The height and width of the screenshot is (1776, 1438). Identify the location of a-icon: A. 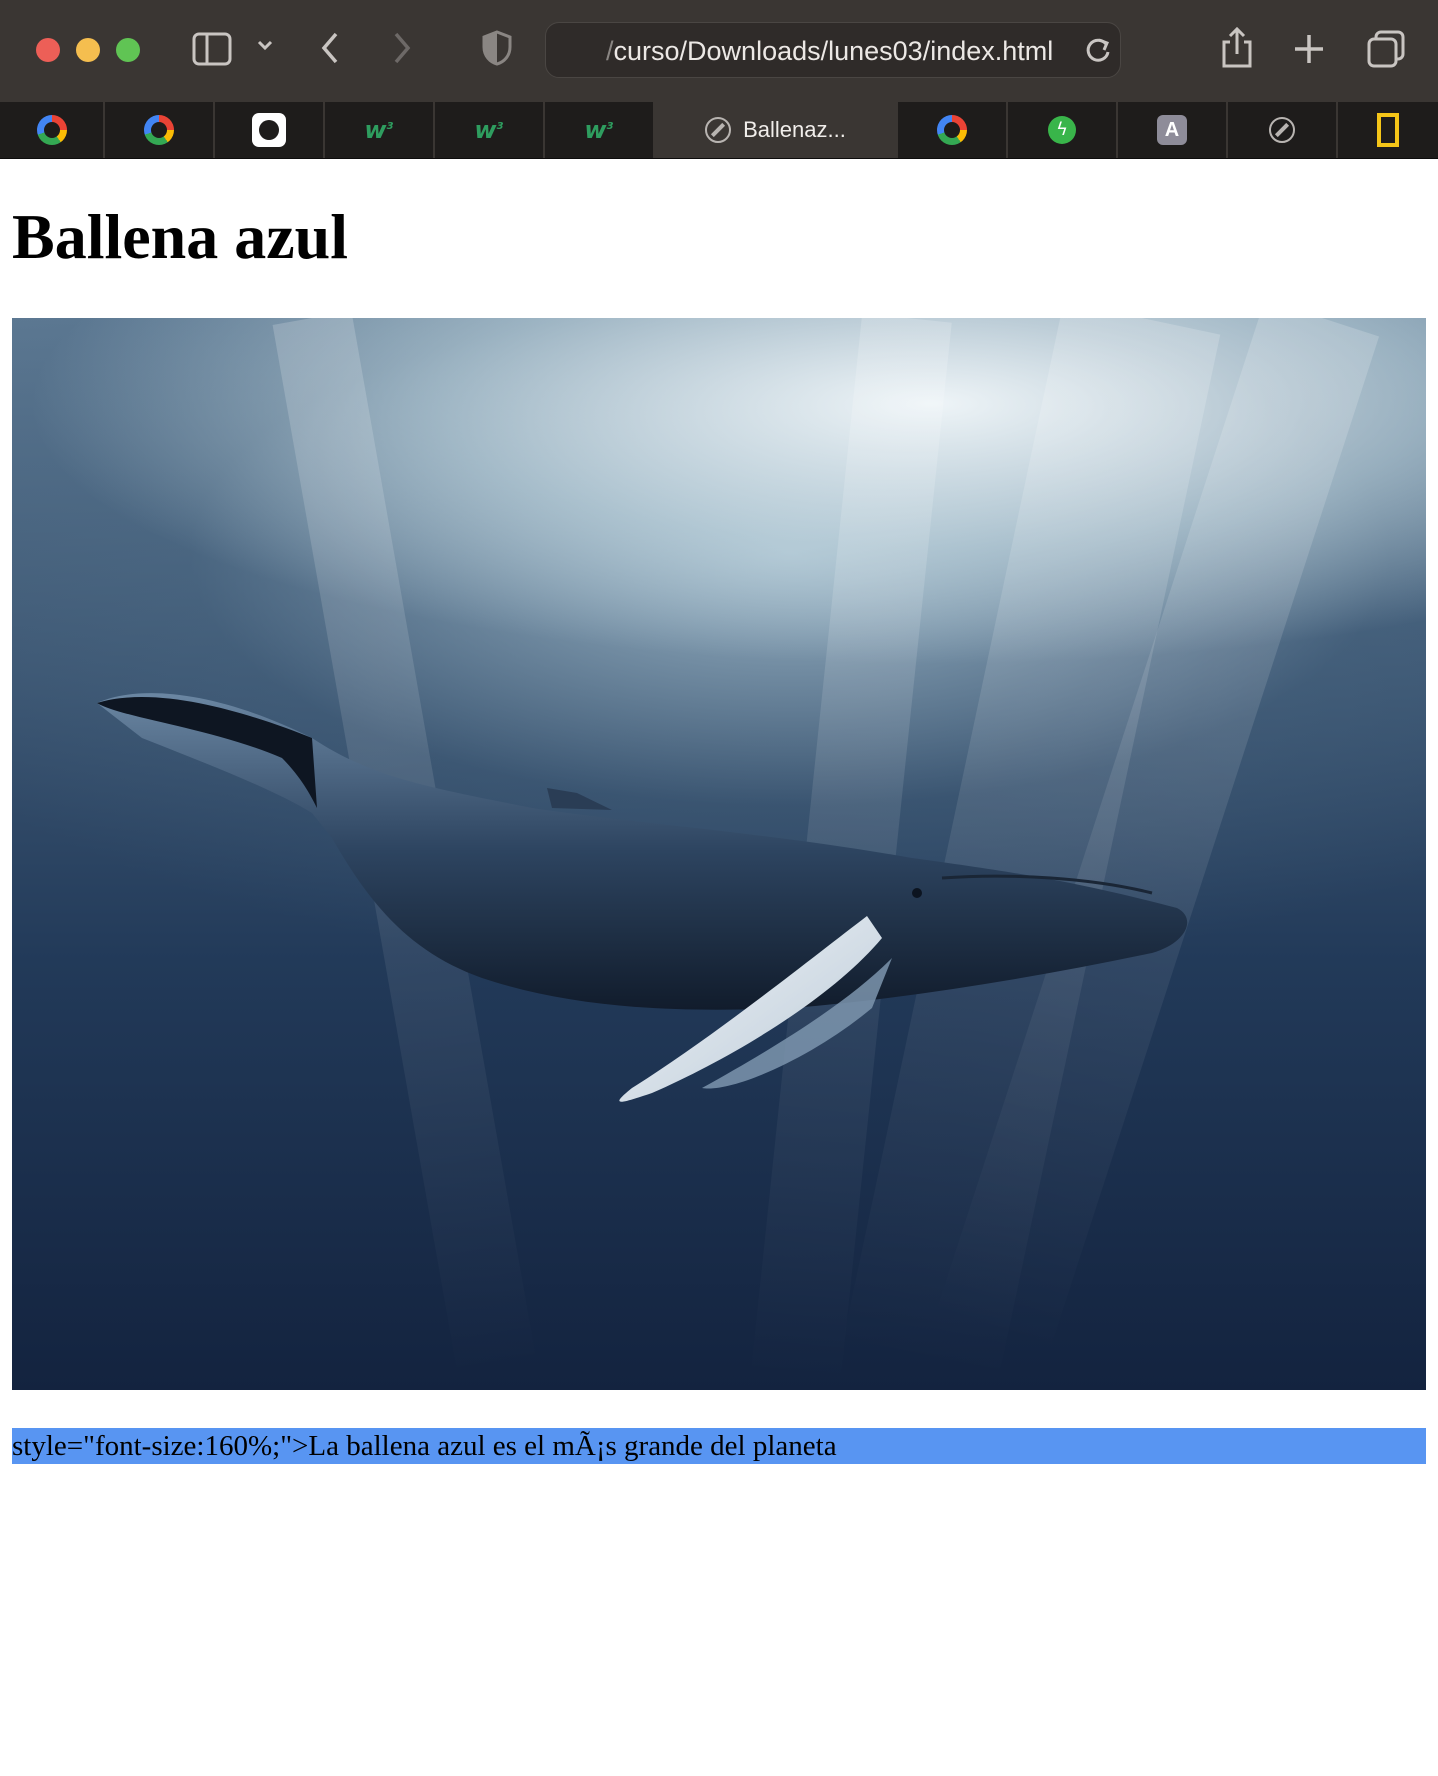
(1172, 130).